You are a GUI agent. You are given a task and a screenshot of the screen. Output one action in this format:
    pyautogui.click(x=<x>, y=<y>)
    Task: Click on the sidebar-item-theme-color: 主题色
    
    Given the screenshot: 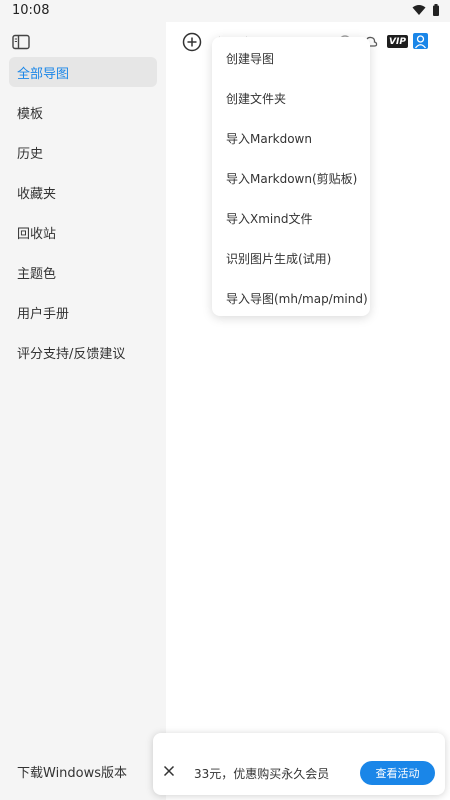 What is the action you would take?
    pyautogui.click(x=83, y=272)
    